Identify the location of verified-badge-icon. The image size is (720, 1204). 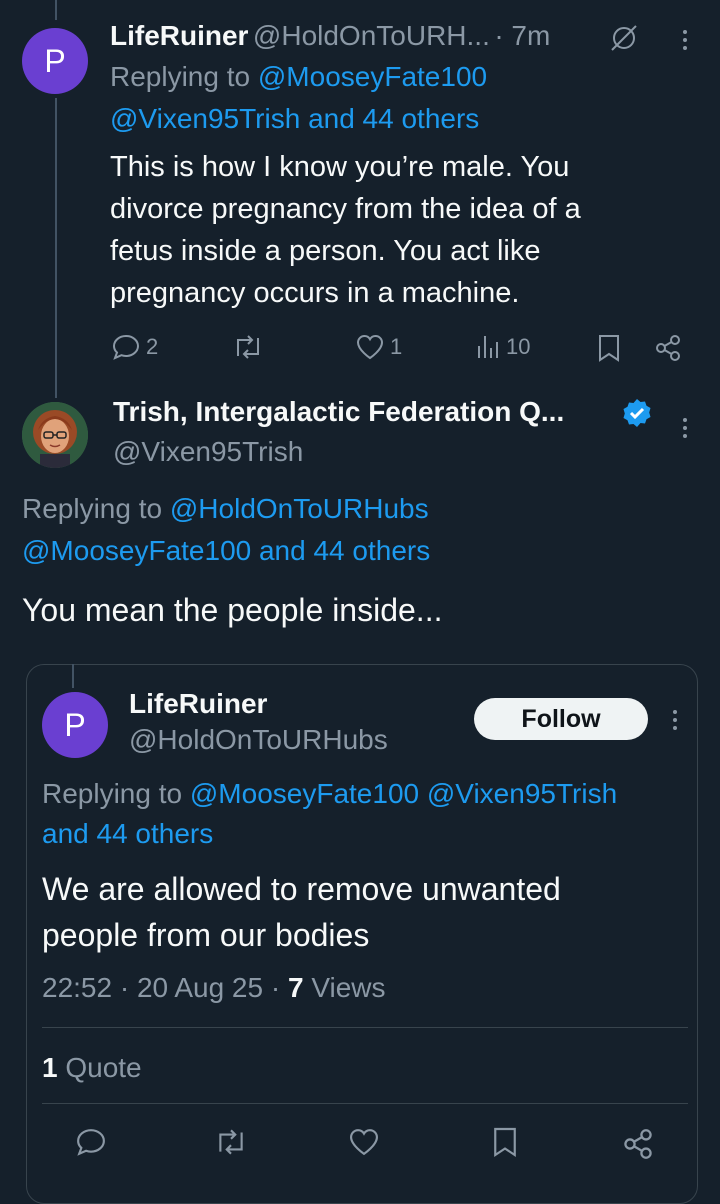
(637, 415).